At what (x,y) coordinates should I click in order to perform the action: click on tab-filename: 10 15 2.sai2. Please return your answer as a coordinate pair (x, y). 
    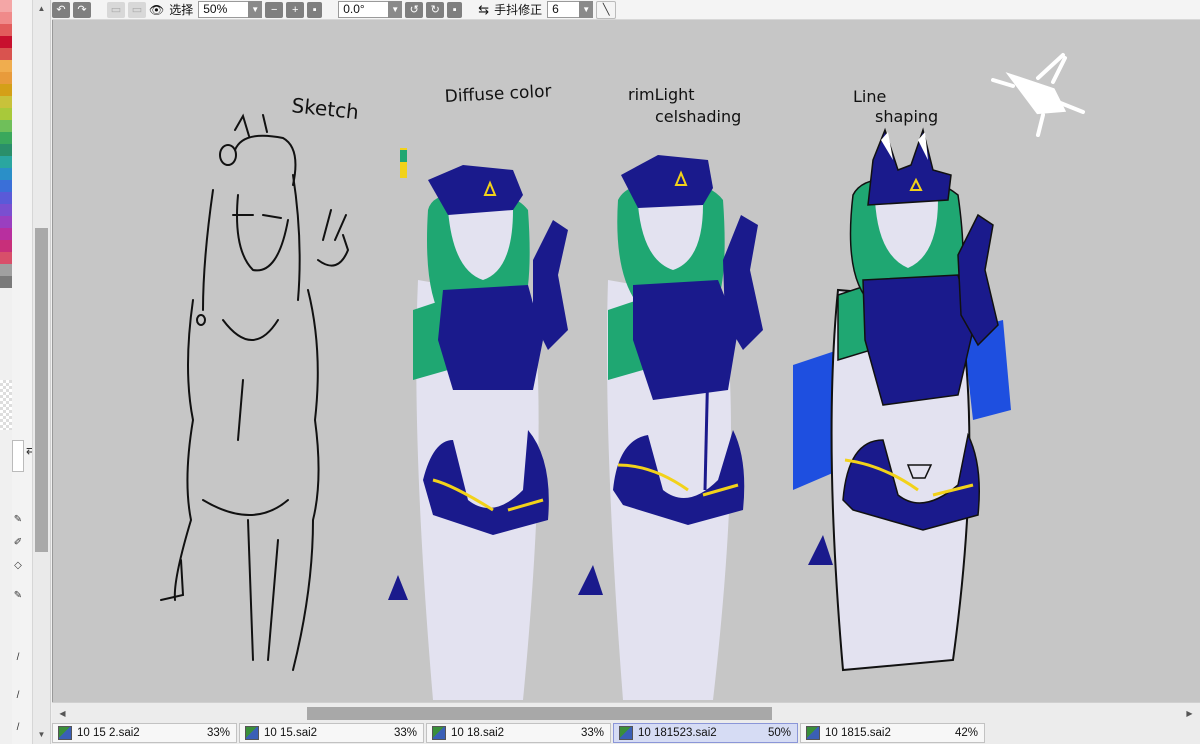
    Looking at the image, I should click on (108, 733).